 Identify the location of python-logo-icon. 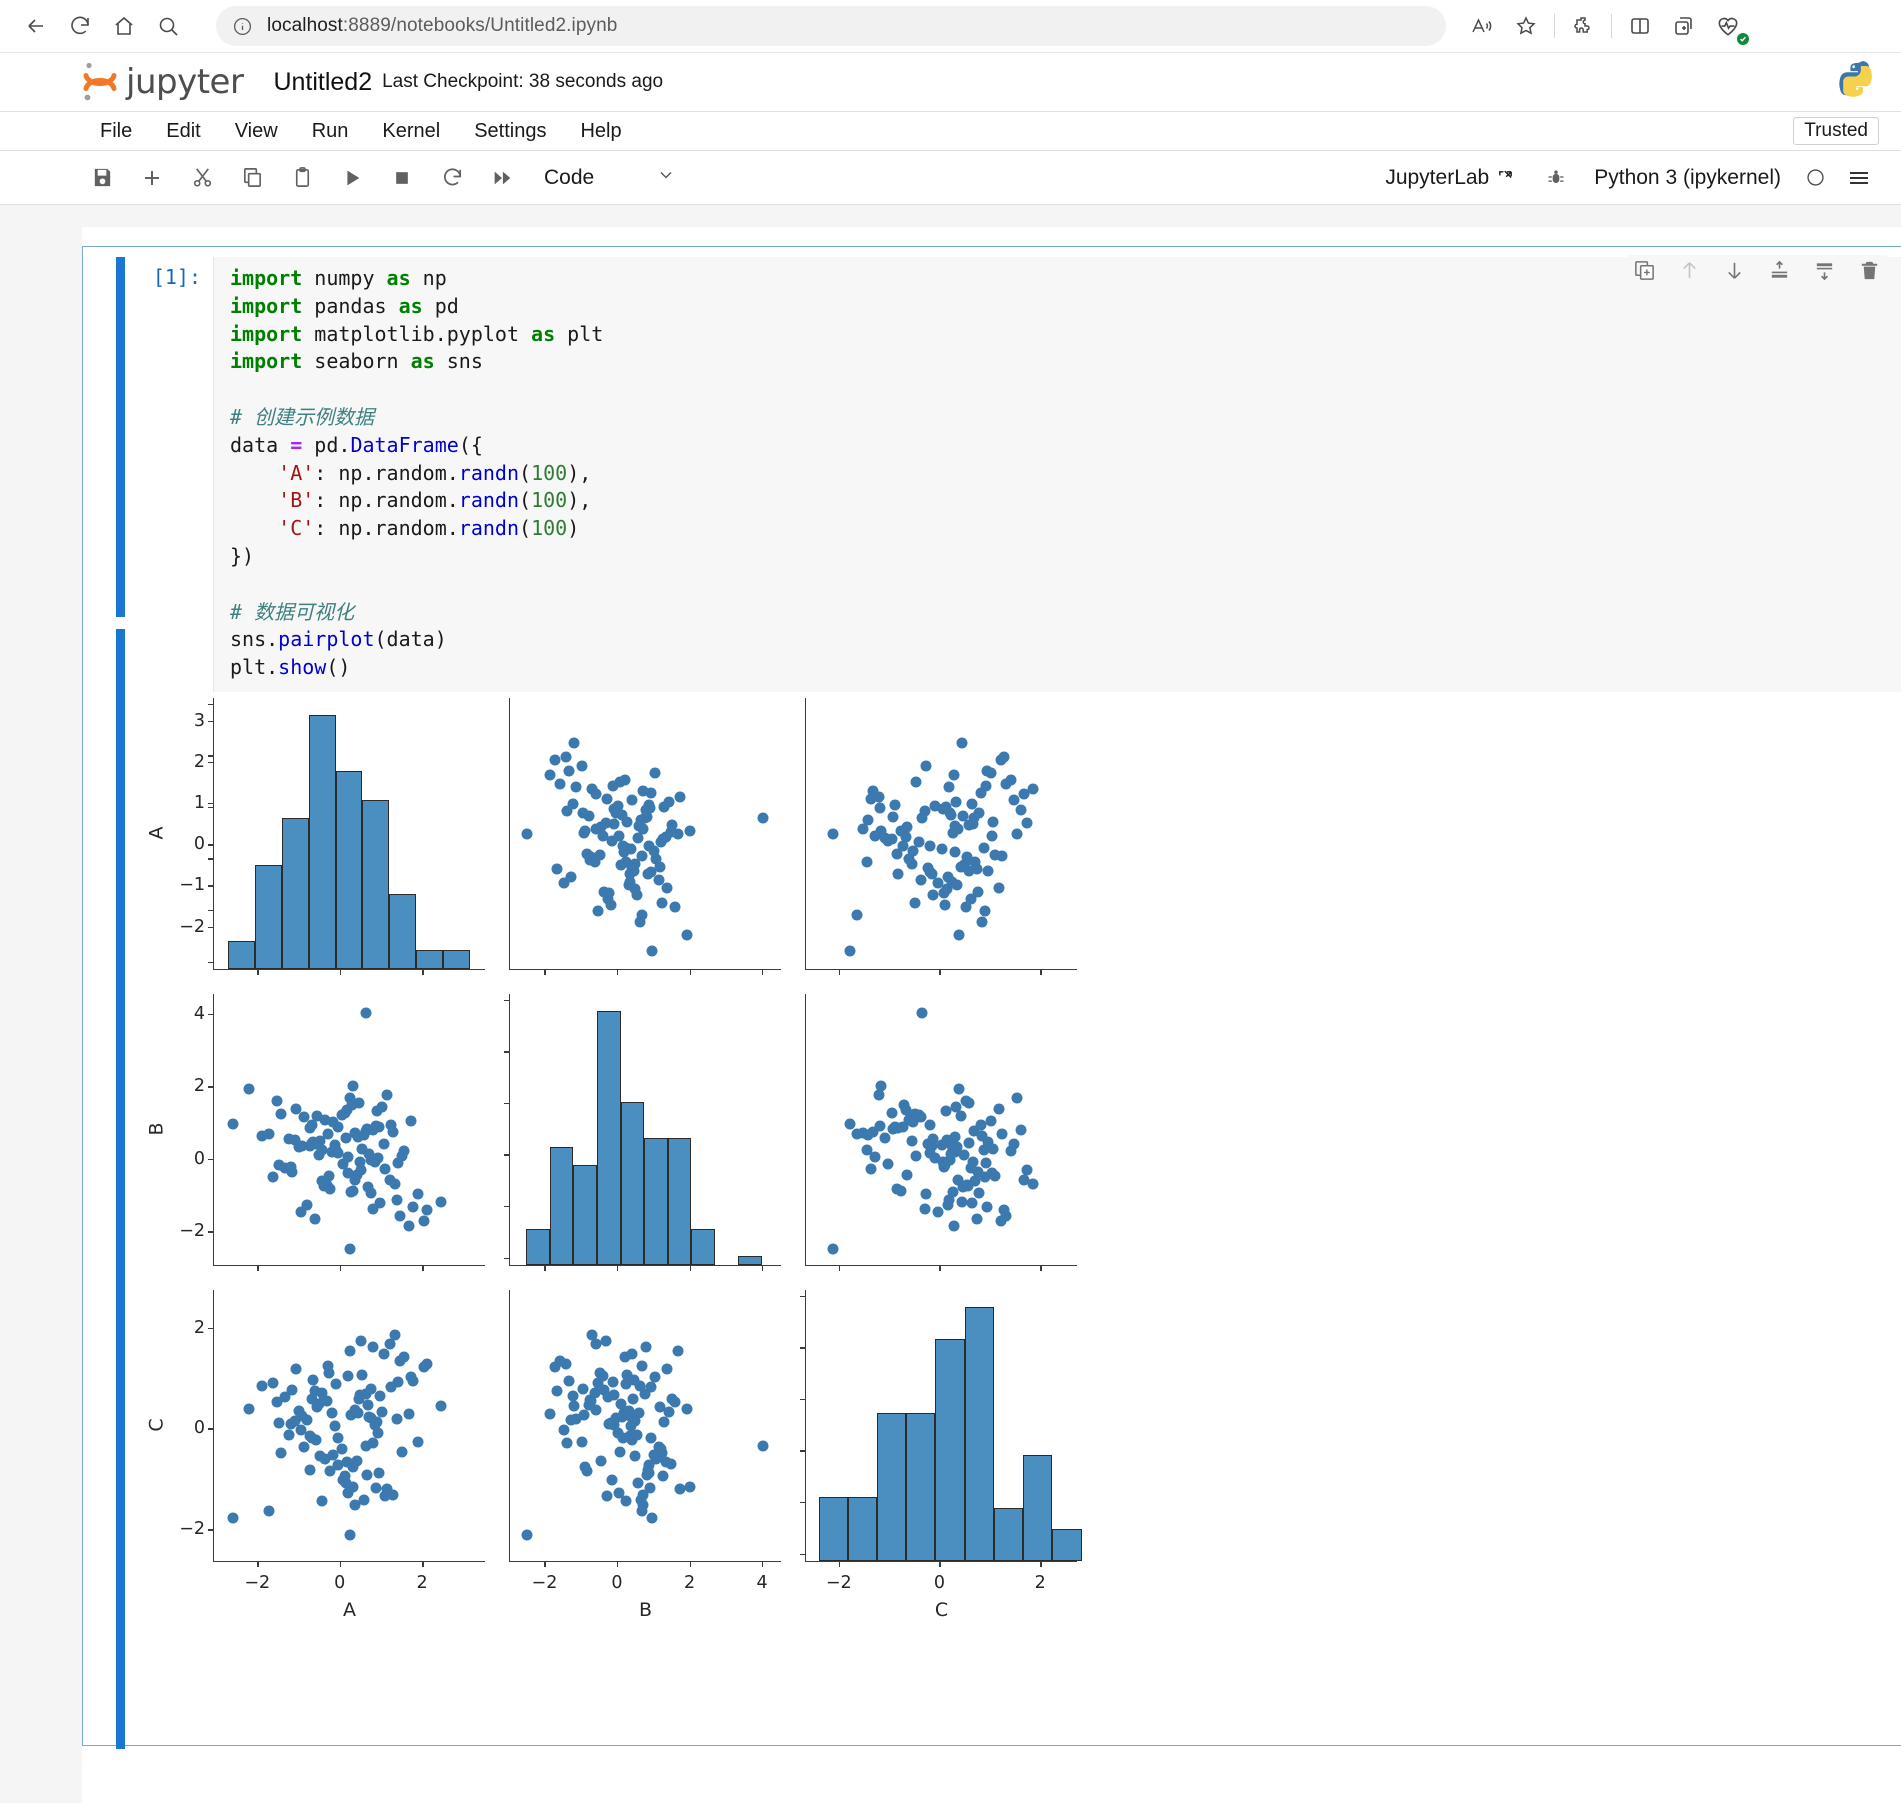
(1858, 82).